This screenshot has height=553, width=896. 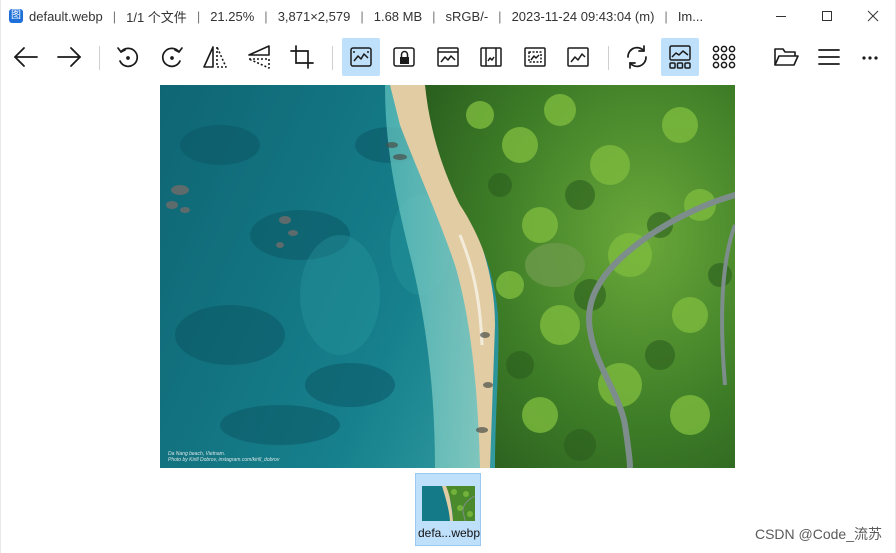 I want to click on more-button, so click(x=870, y=57).